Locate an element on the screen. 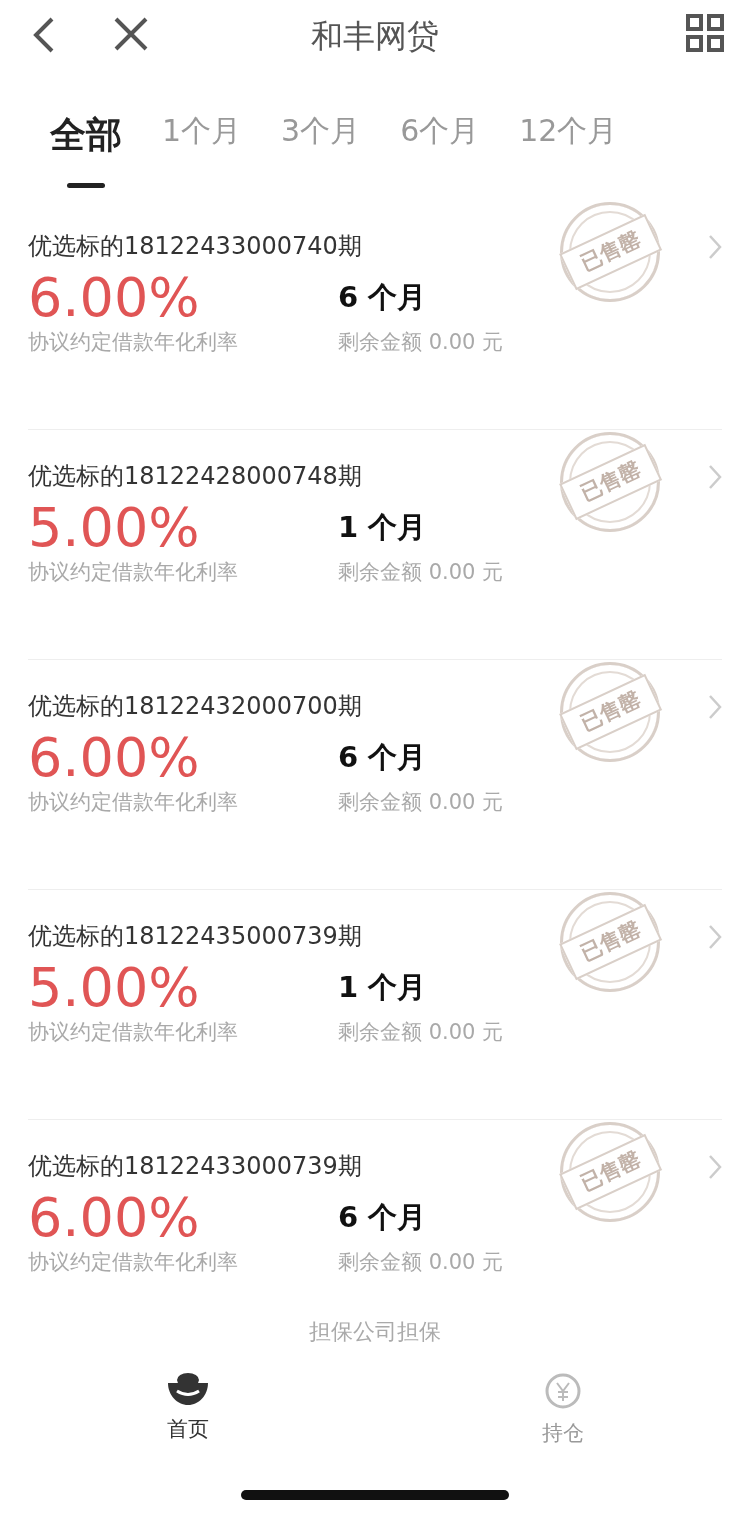 The height and width of the screenshot is (1525, 750). loan-title: 优选标的18122433000740期 is located at coordinates (195, 246).